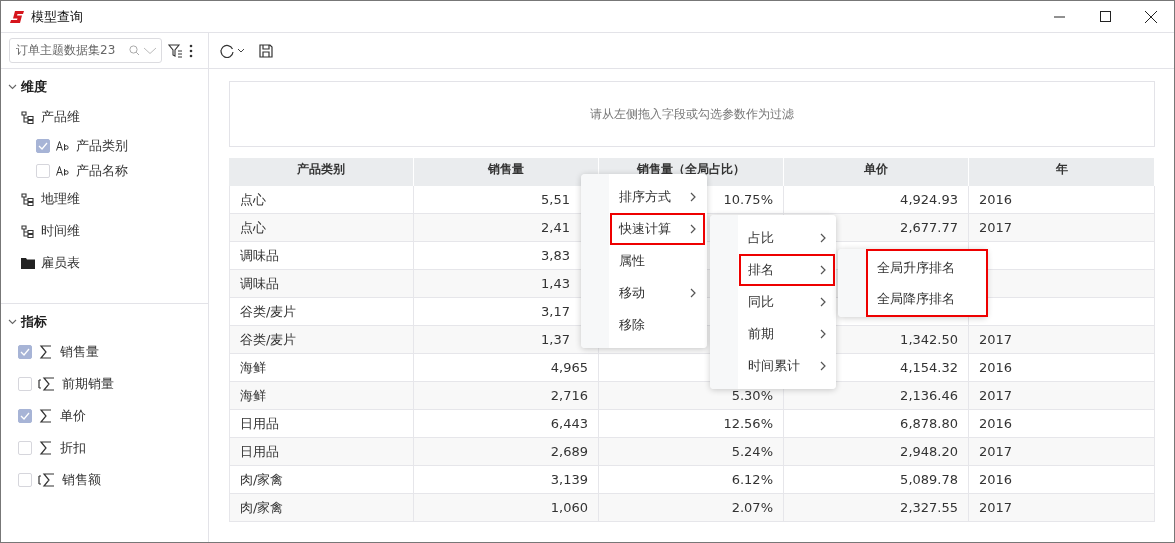 This screenshot has width=1175, height=543. Describe the element at coordinates (73, 416) in the screenshot. I see `field-label: 单价` at that location.